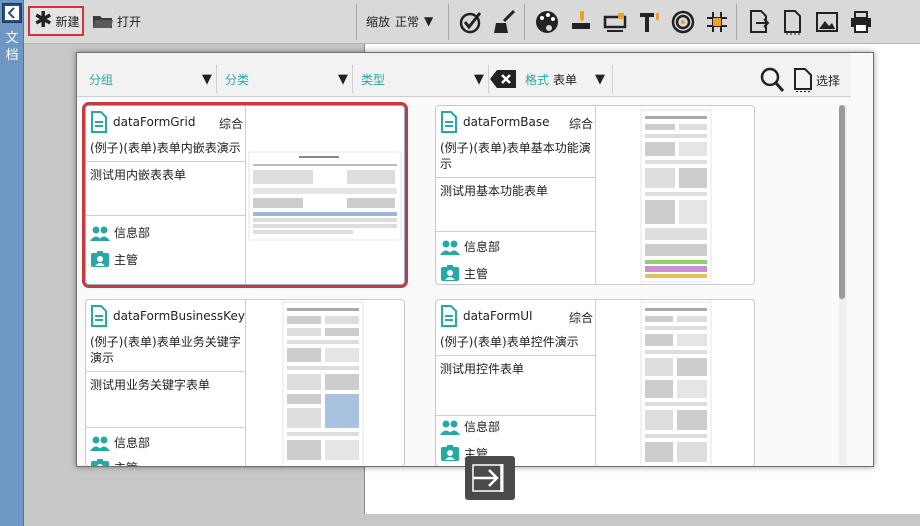 This screenshot has height=526, width=920. Describe the element at coordinates (166, 400) in the screenshot. I see `card-note: 测试用业务关键字表单` at that location.